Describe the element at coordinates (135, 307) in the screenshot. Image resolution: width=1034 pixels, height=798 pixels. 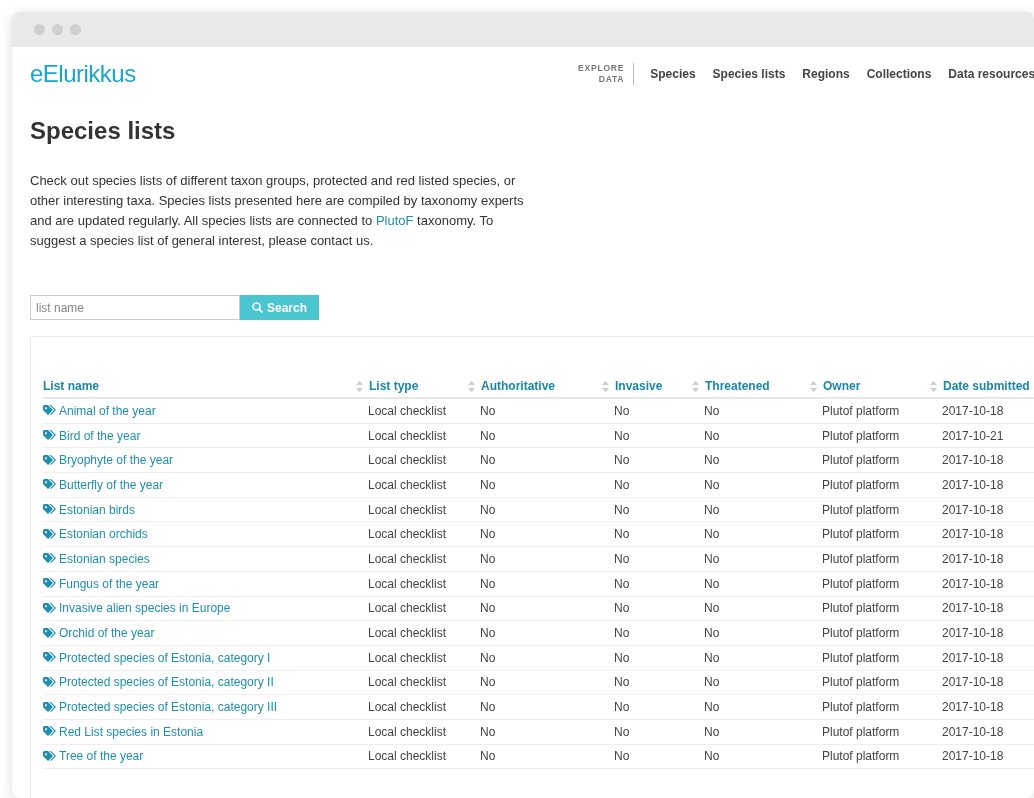
I see `search-field: list name` at that location.